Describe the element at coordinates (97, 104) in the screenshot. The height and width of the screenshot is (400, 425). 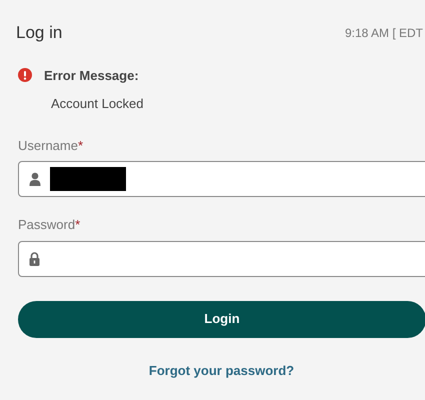
I see `error-message: Account Locked` at that location.